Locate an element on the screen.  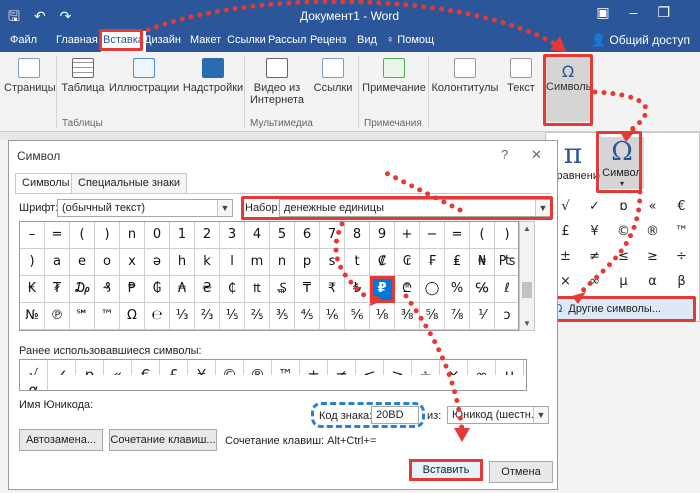
share-button: 👤 Общий доступ is located at coordinates (640, 40).